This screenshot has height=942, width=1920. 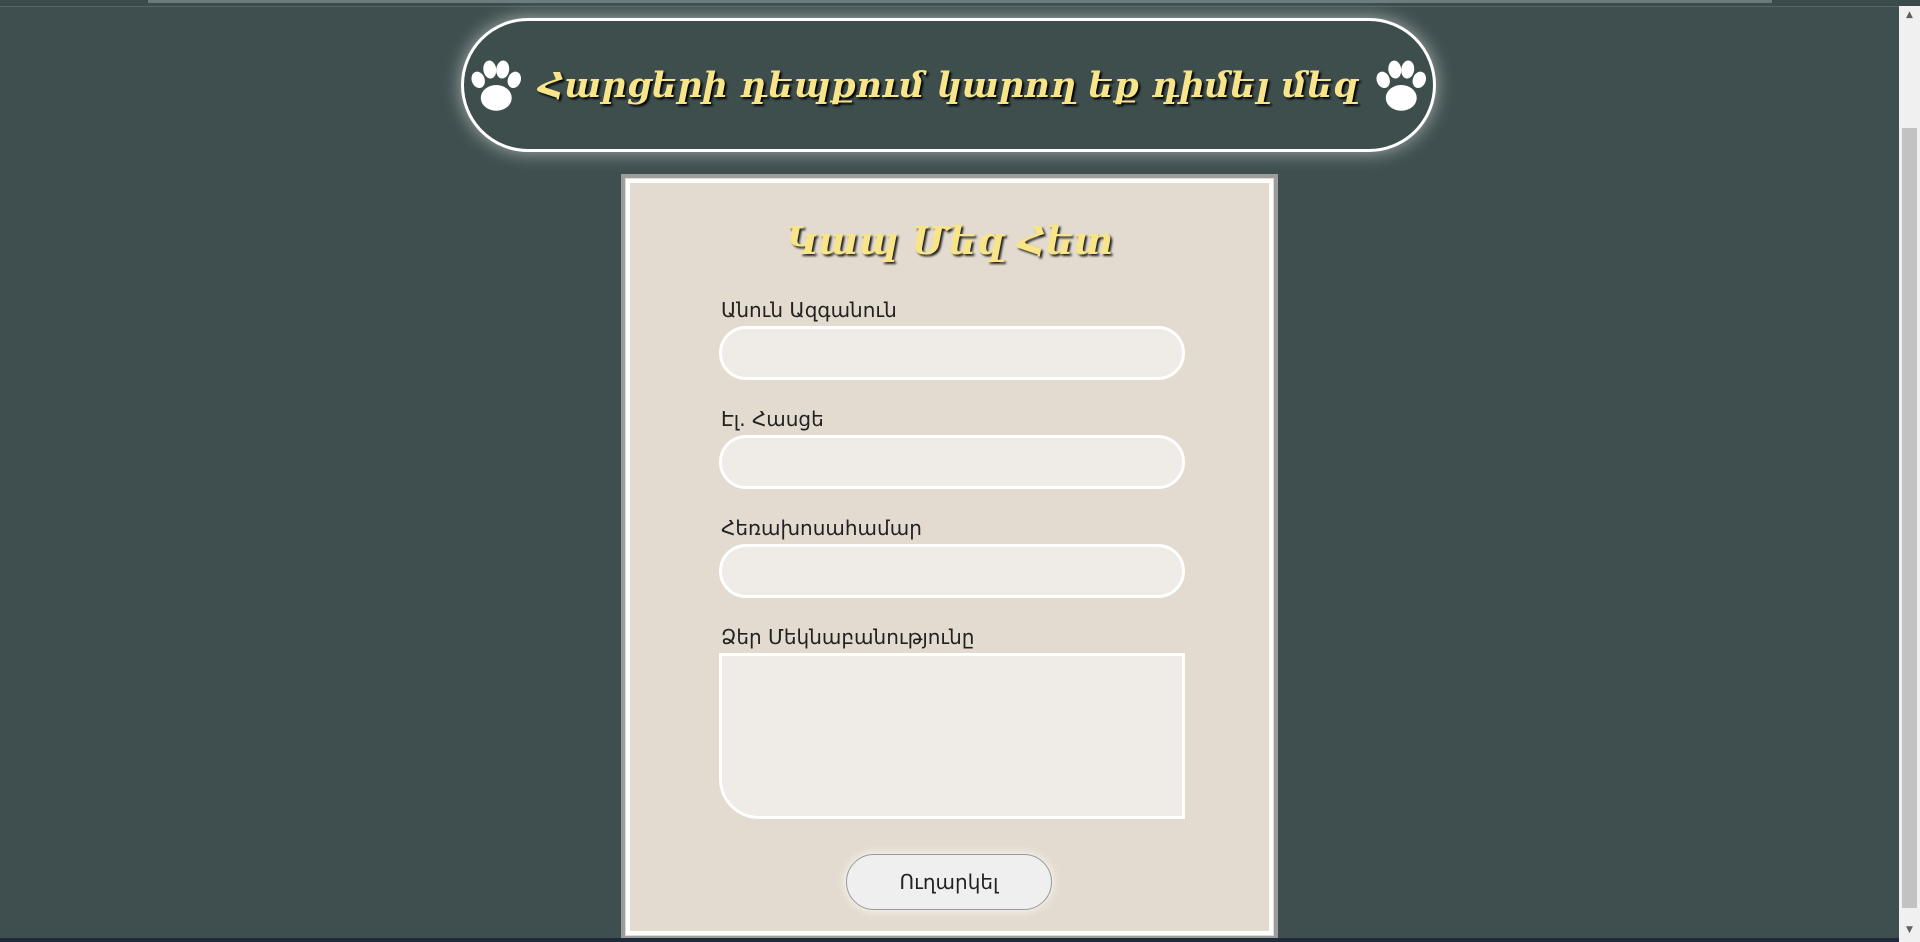 I want to click on comment-textarea, so click(x=952, y=736).